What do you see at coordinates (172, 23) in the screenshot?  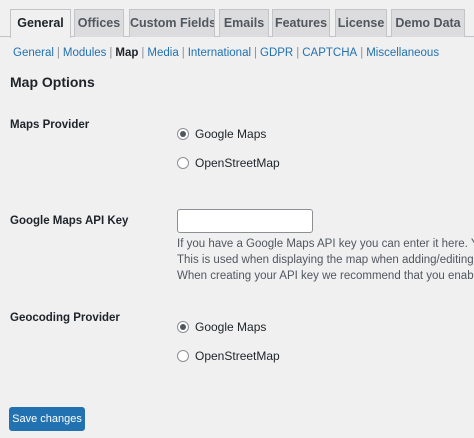 I see `tab-custom-fields: Custom Fields` at bounding box center [172, 23].